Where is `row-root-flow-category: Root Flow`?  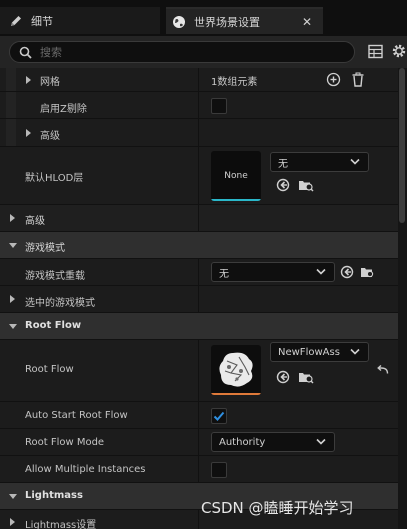 row-root-flow-category: Root Flow is located at coordinates (199, 326).